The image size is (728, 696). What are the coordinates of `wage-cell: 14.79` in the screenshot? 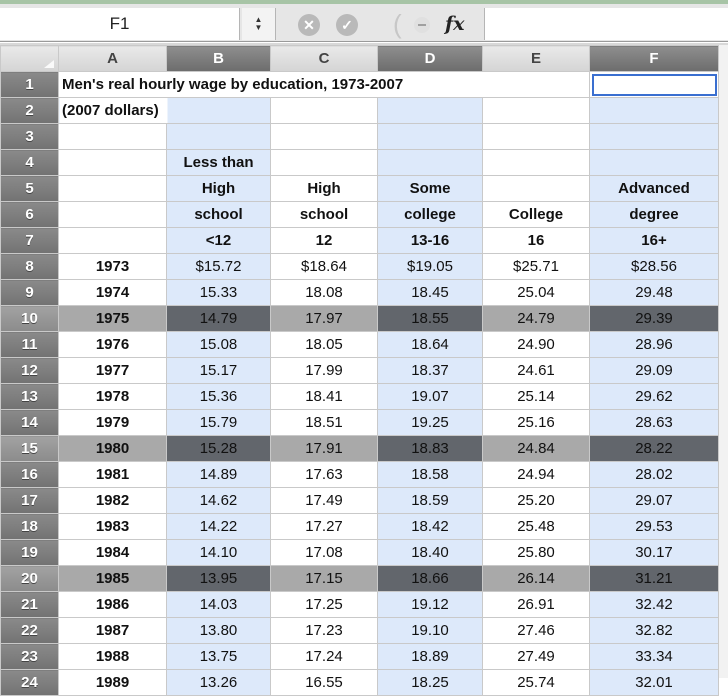 It's located at (218, 318).